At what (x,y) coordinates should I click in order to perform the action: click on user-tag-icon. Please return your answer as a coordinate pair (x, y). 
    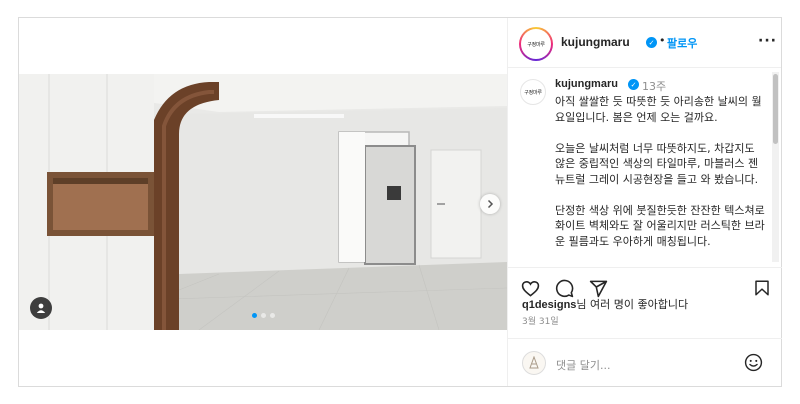
    Looking at the image, I should click on (41, 308).